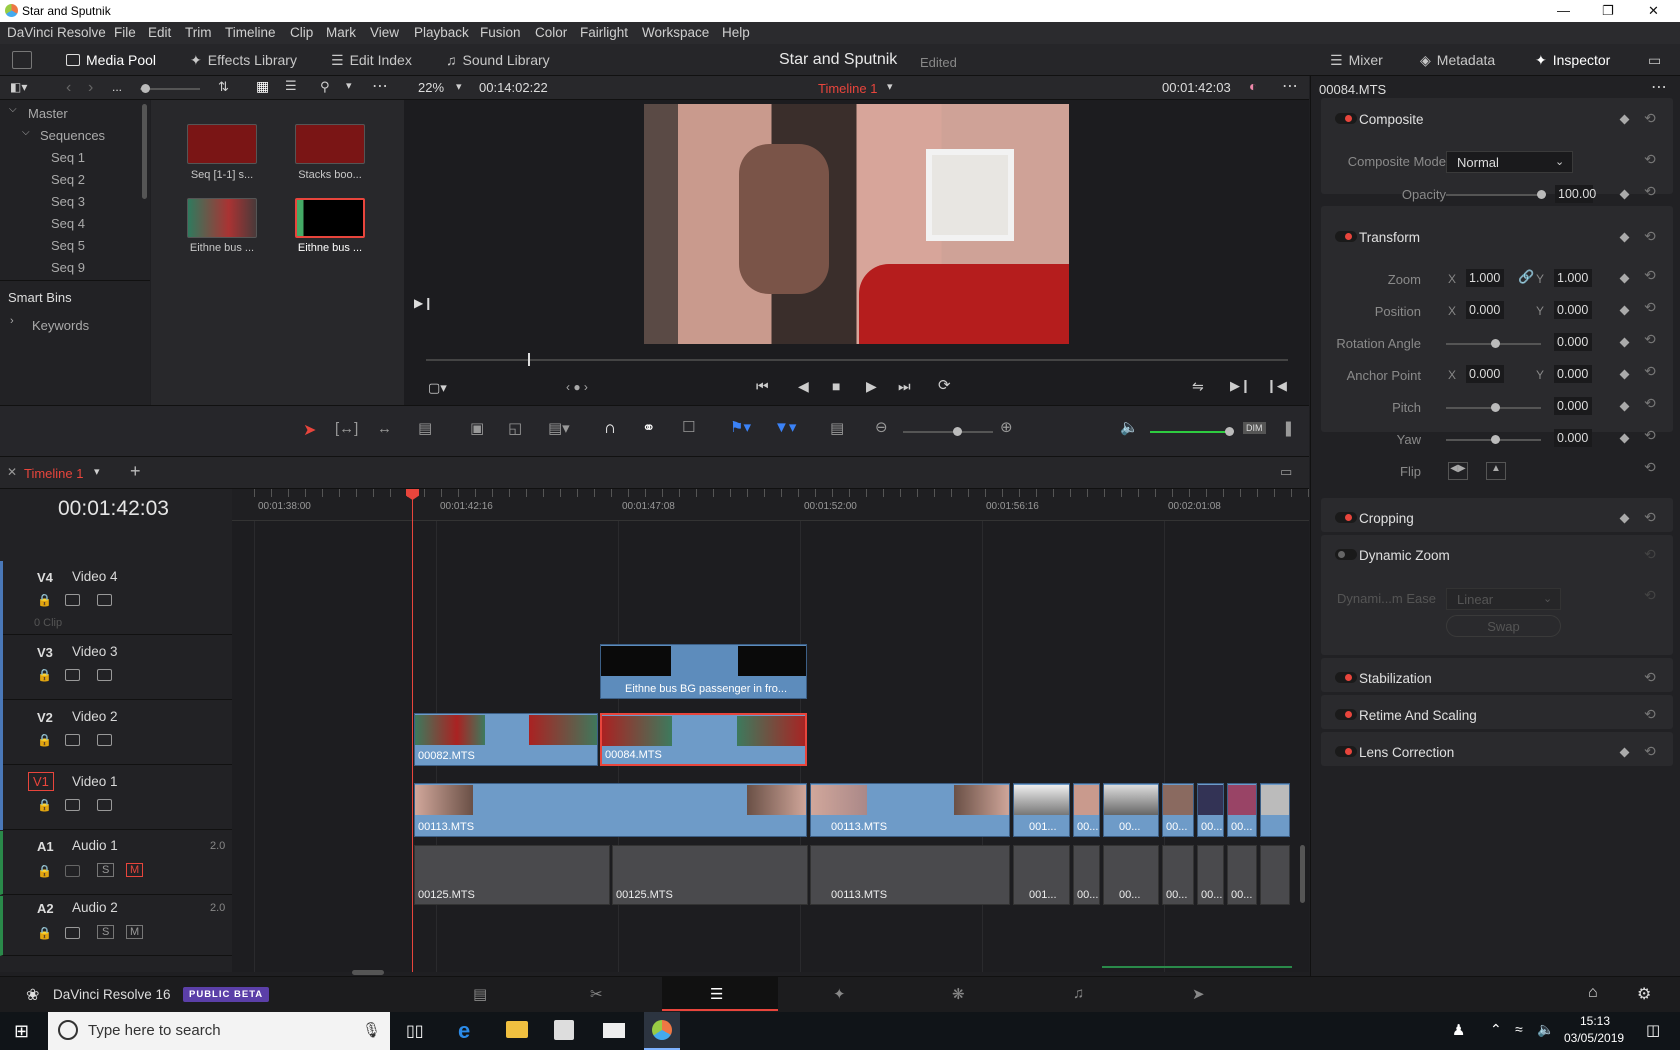 The height and width of the screenshot is (1050, 1680). Describe the element at coordinates (60, 325) in the screenshot. I see `bin-keywords: Keywords` at that location.